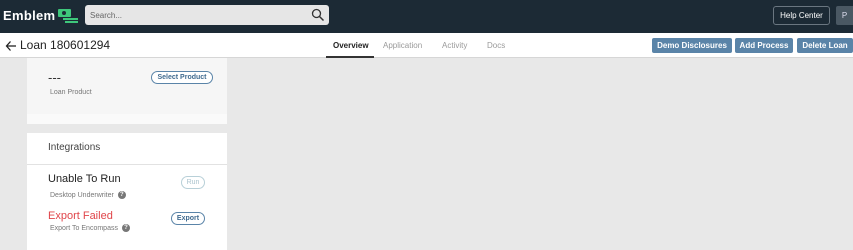 This screenshot has width=853, height=250. What do you see at coordinates (82, 195) in the screenshot?
I see `desktop-underwriter-label: Desktop Underwriter` at bounding box center [82, 195].